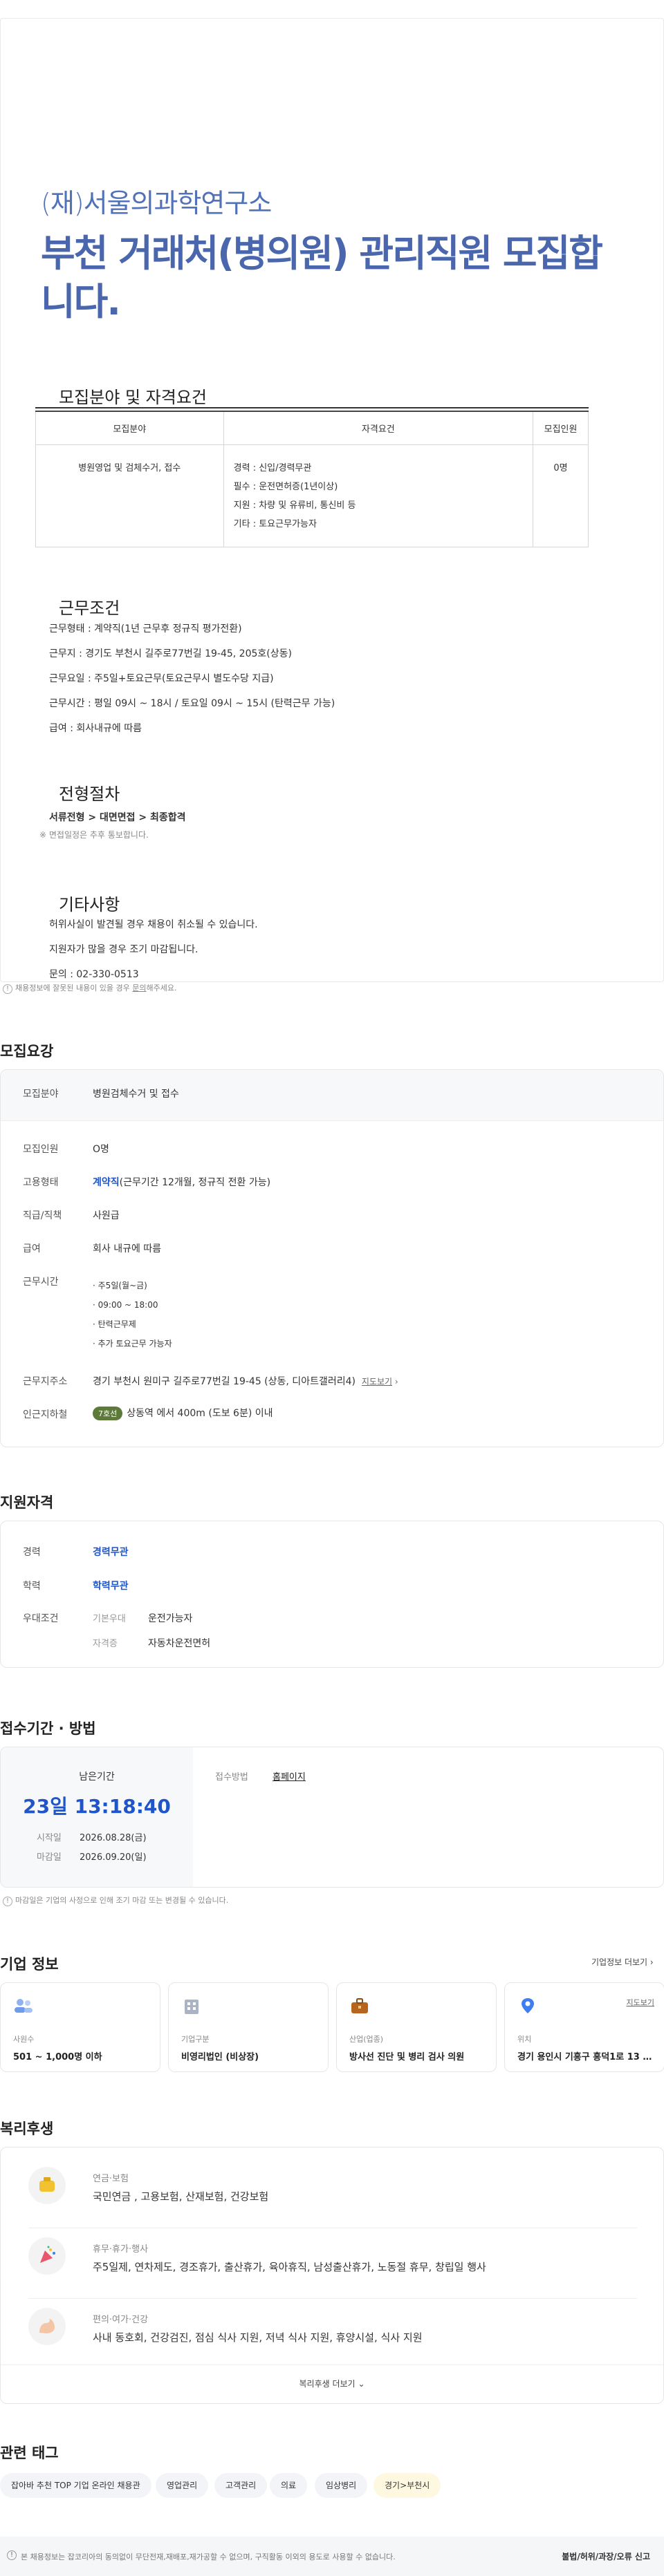 The width and height of the screenshot is (664, 2576). I want to click on tag-chip: 의료, so click(289, 2485).